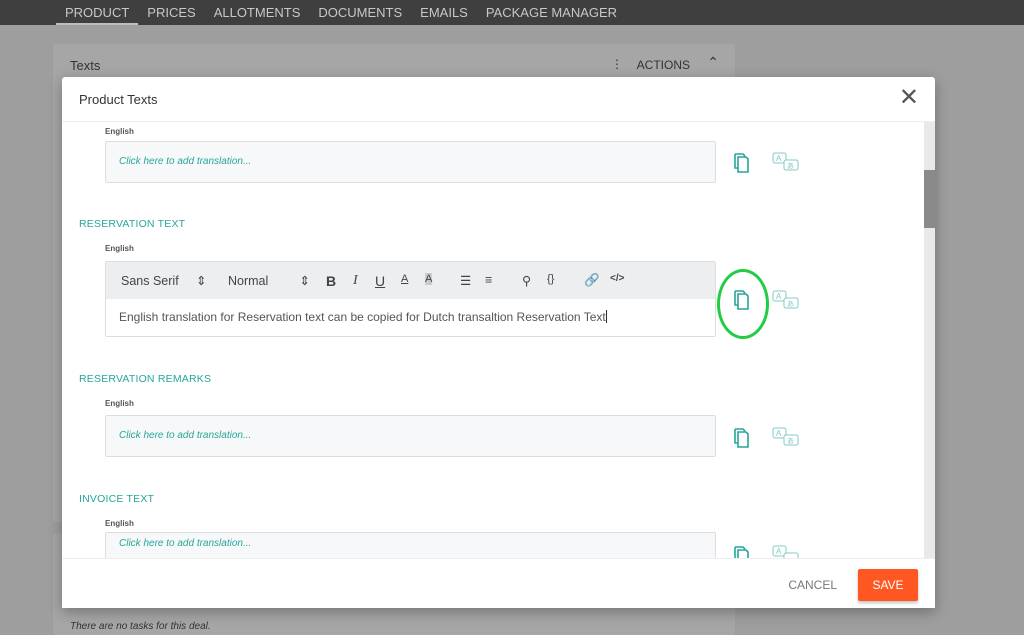 This screenshot has width=1024, height=635. What do you see at coordinates (929, 199) in the screenshot?
I see `scrollbar-thumb` at bounding box center [929, 199].